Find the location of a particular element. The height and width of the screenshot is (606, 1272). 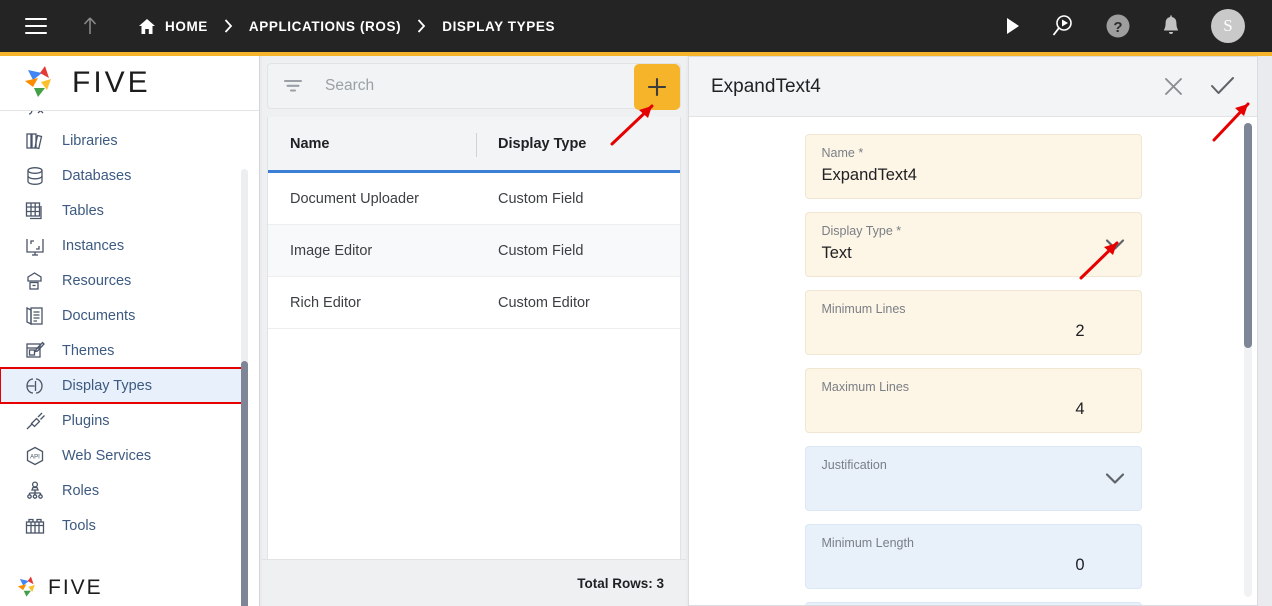

field-label: Minimum Length is located at coordinates (867, 543).